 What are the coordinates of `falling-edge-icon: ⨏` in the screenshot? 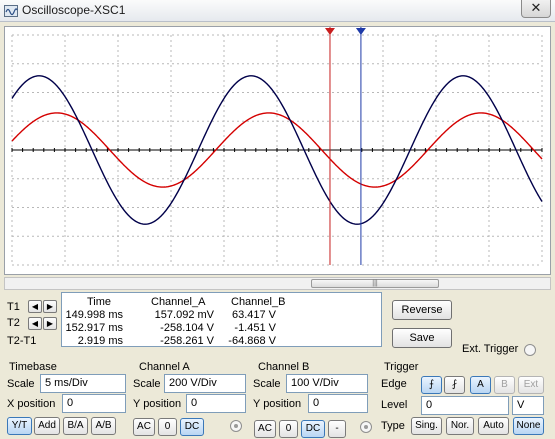 It's located at (454, 384).